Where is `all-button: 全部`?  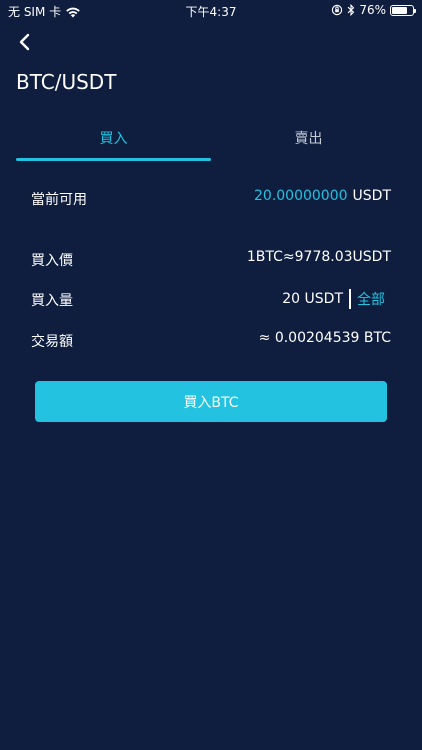
all-button: 全部 is located at coordinates (371, 299).